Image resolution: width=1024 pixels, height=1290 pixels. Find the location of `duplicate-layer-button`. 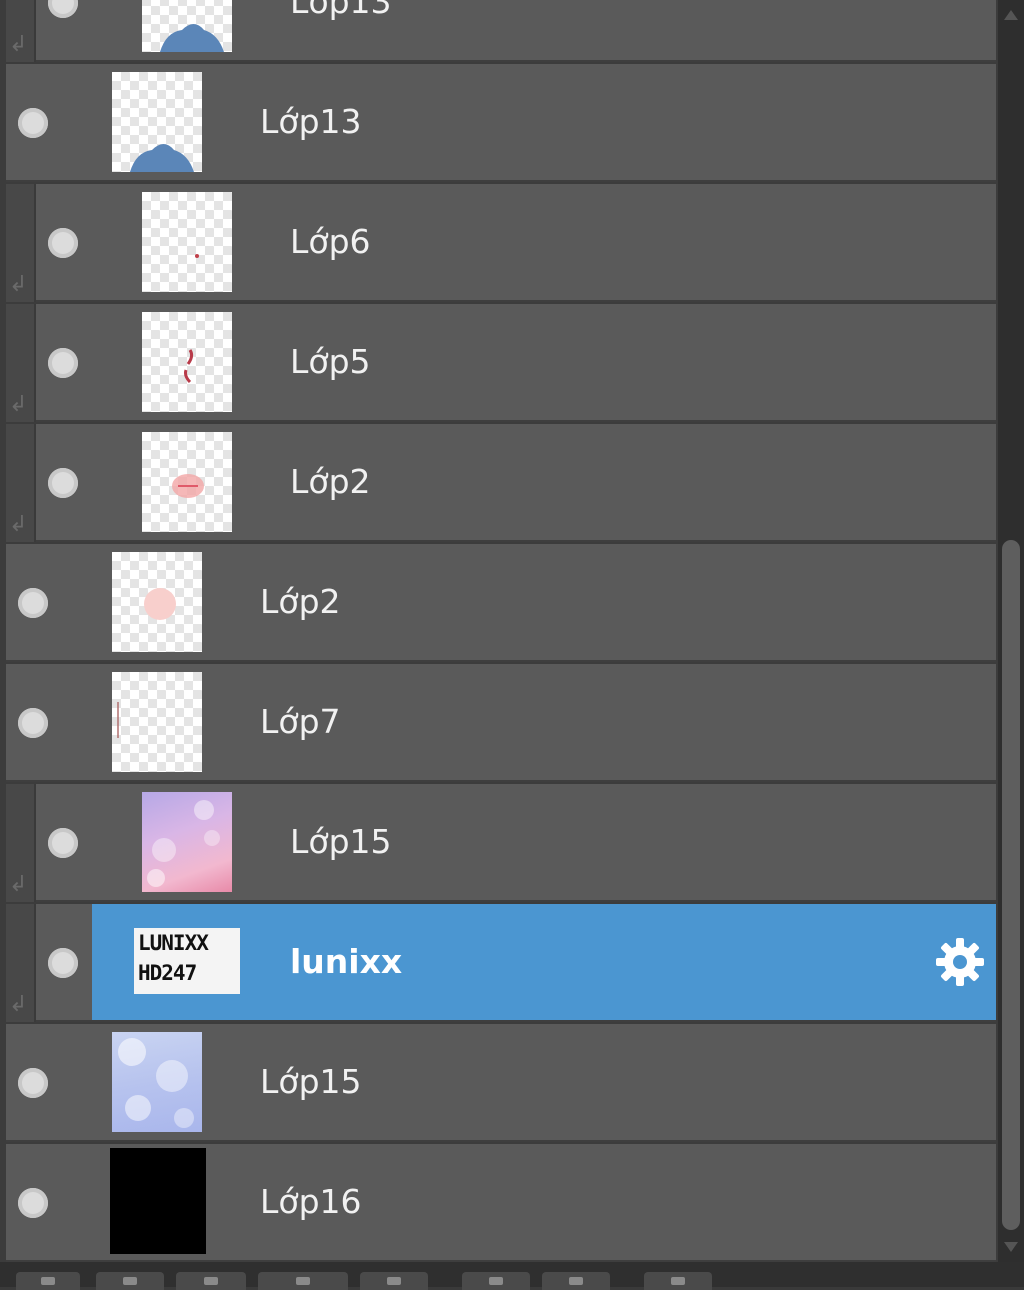

duplicate-layer-button is located at coordinates (211, 1281).